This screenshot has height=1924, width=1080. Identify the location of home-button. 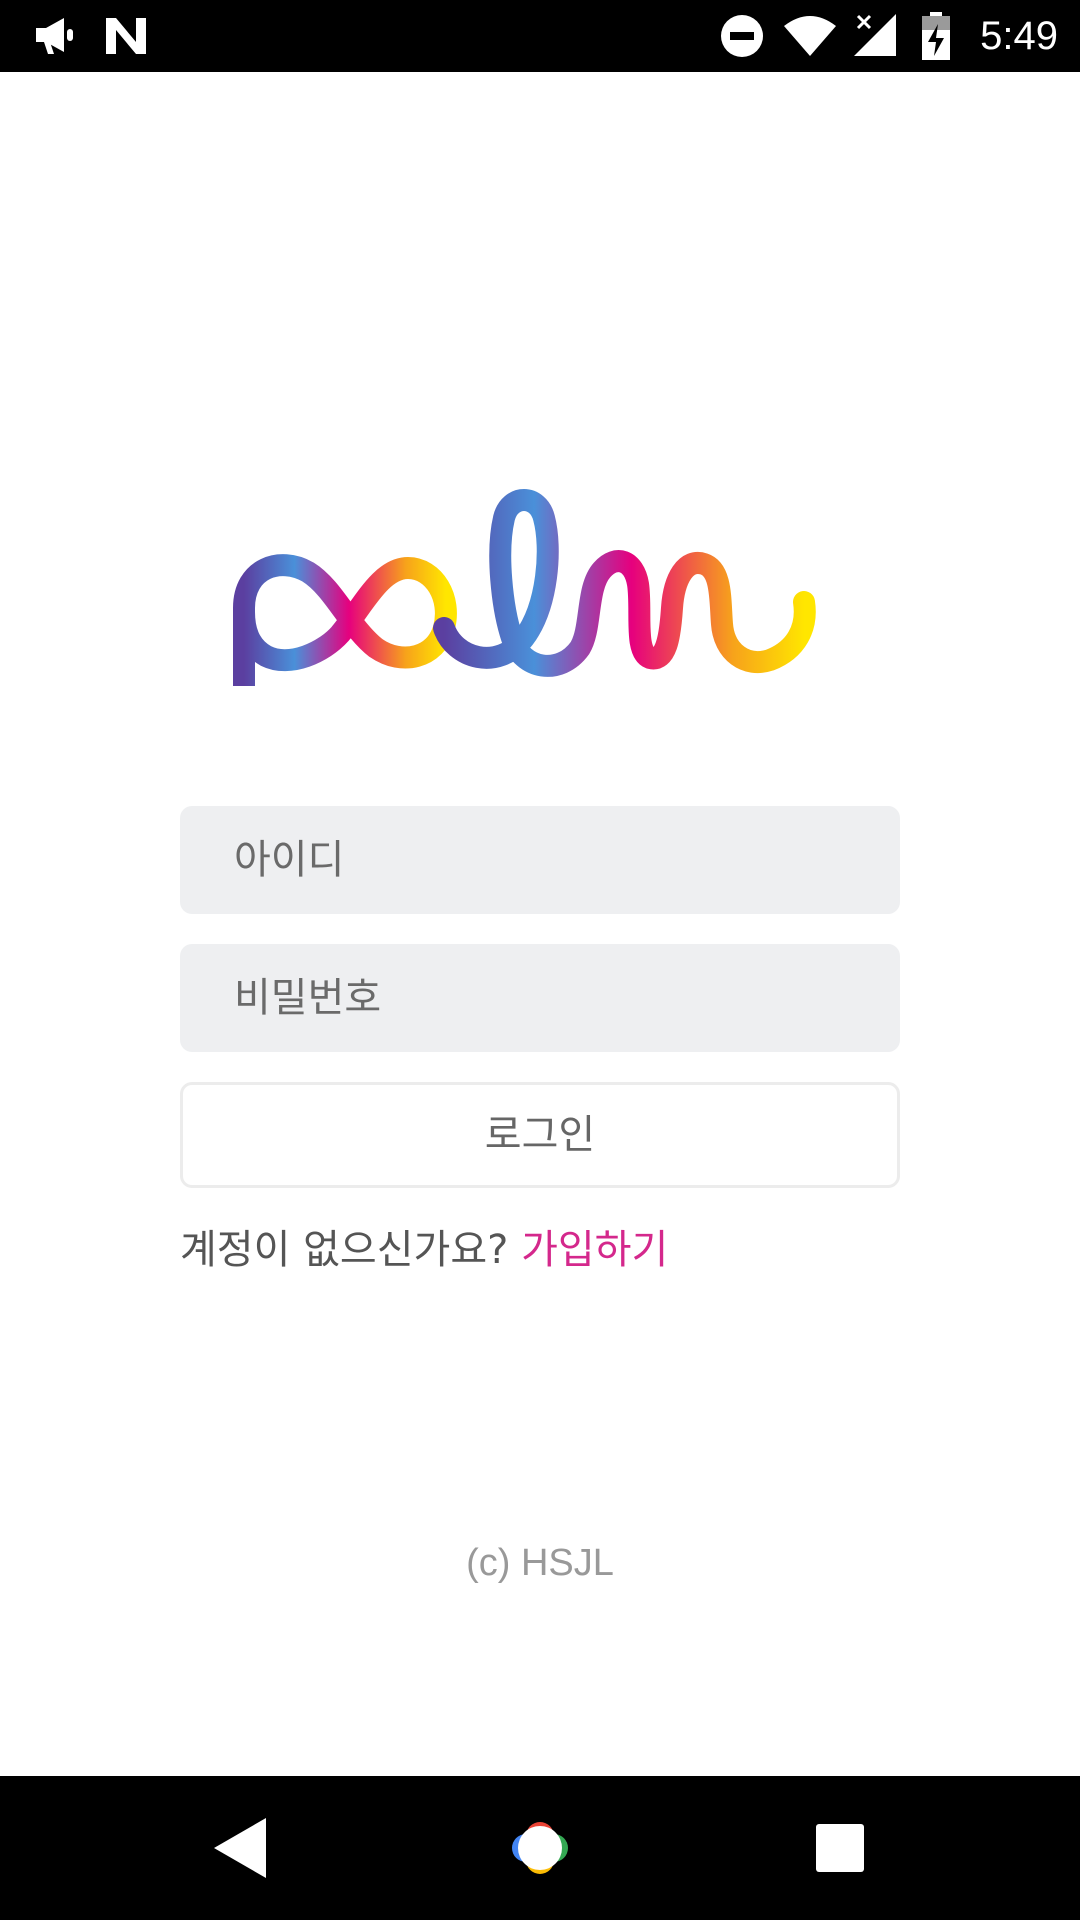
(540, 1848).